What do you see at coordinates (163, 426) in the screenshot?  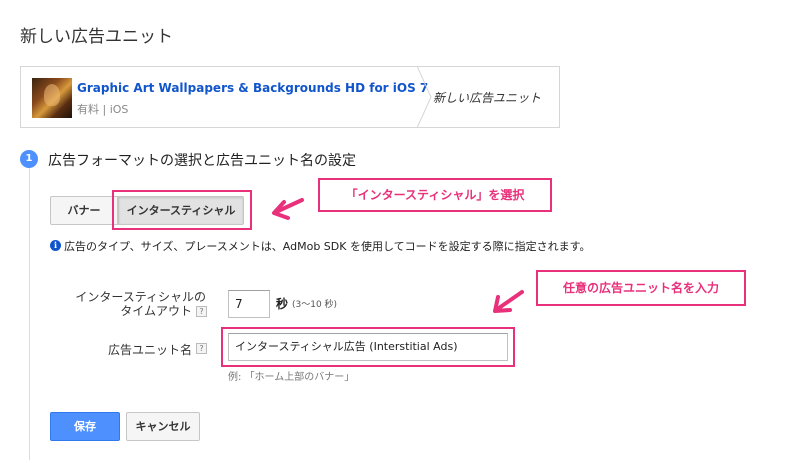 I see `cancel-button: キャンセル` at bounding box center [163, 426].